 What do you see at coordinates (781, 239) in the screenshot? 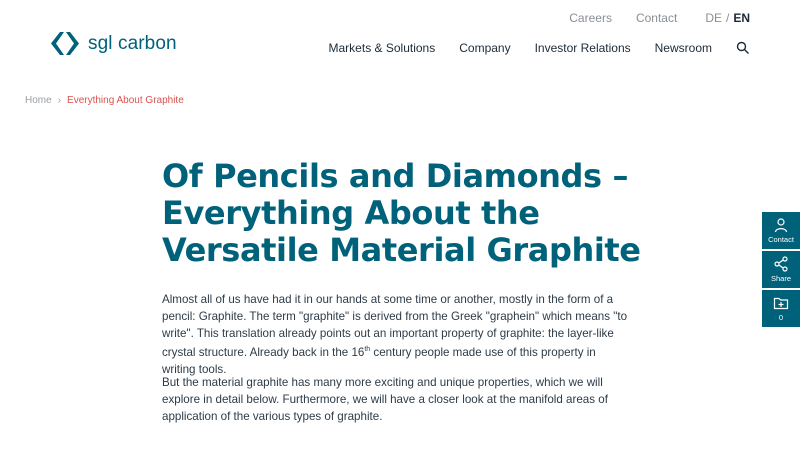
I see `contact-sidebar-label: Contact` at bounding box center [781, 239].